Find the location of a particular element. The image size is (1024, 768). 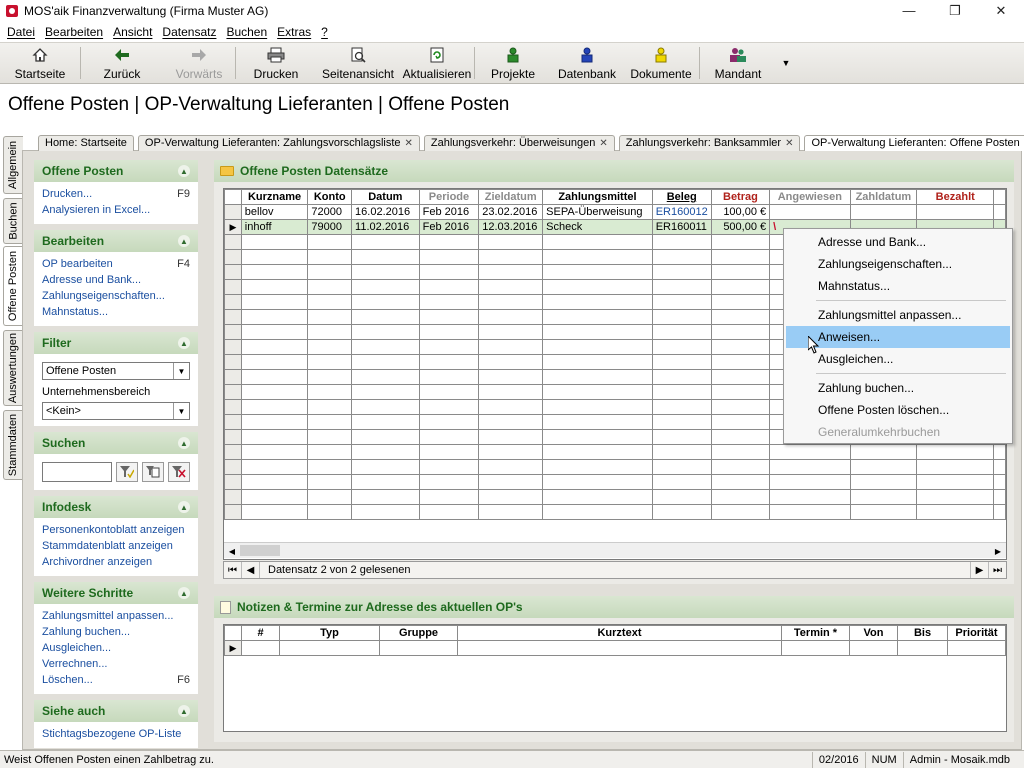

col-konto: Konto is located at coordinates (330, 197).